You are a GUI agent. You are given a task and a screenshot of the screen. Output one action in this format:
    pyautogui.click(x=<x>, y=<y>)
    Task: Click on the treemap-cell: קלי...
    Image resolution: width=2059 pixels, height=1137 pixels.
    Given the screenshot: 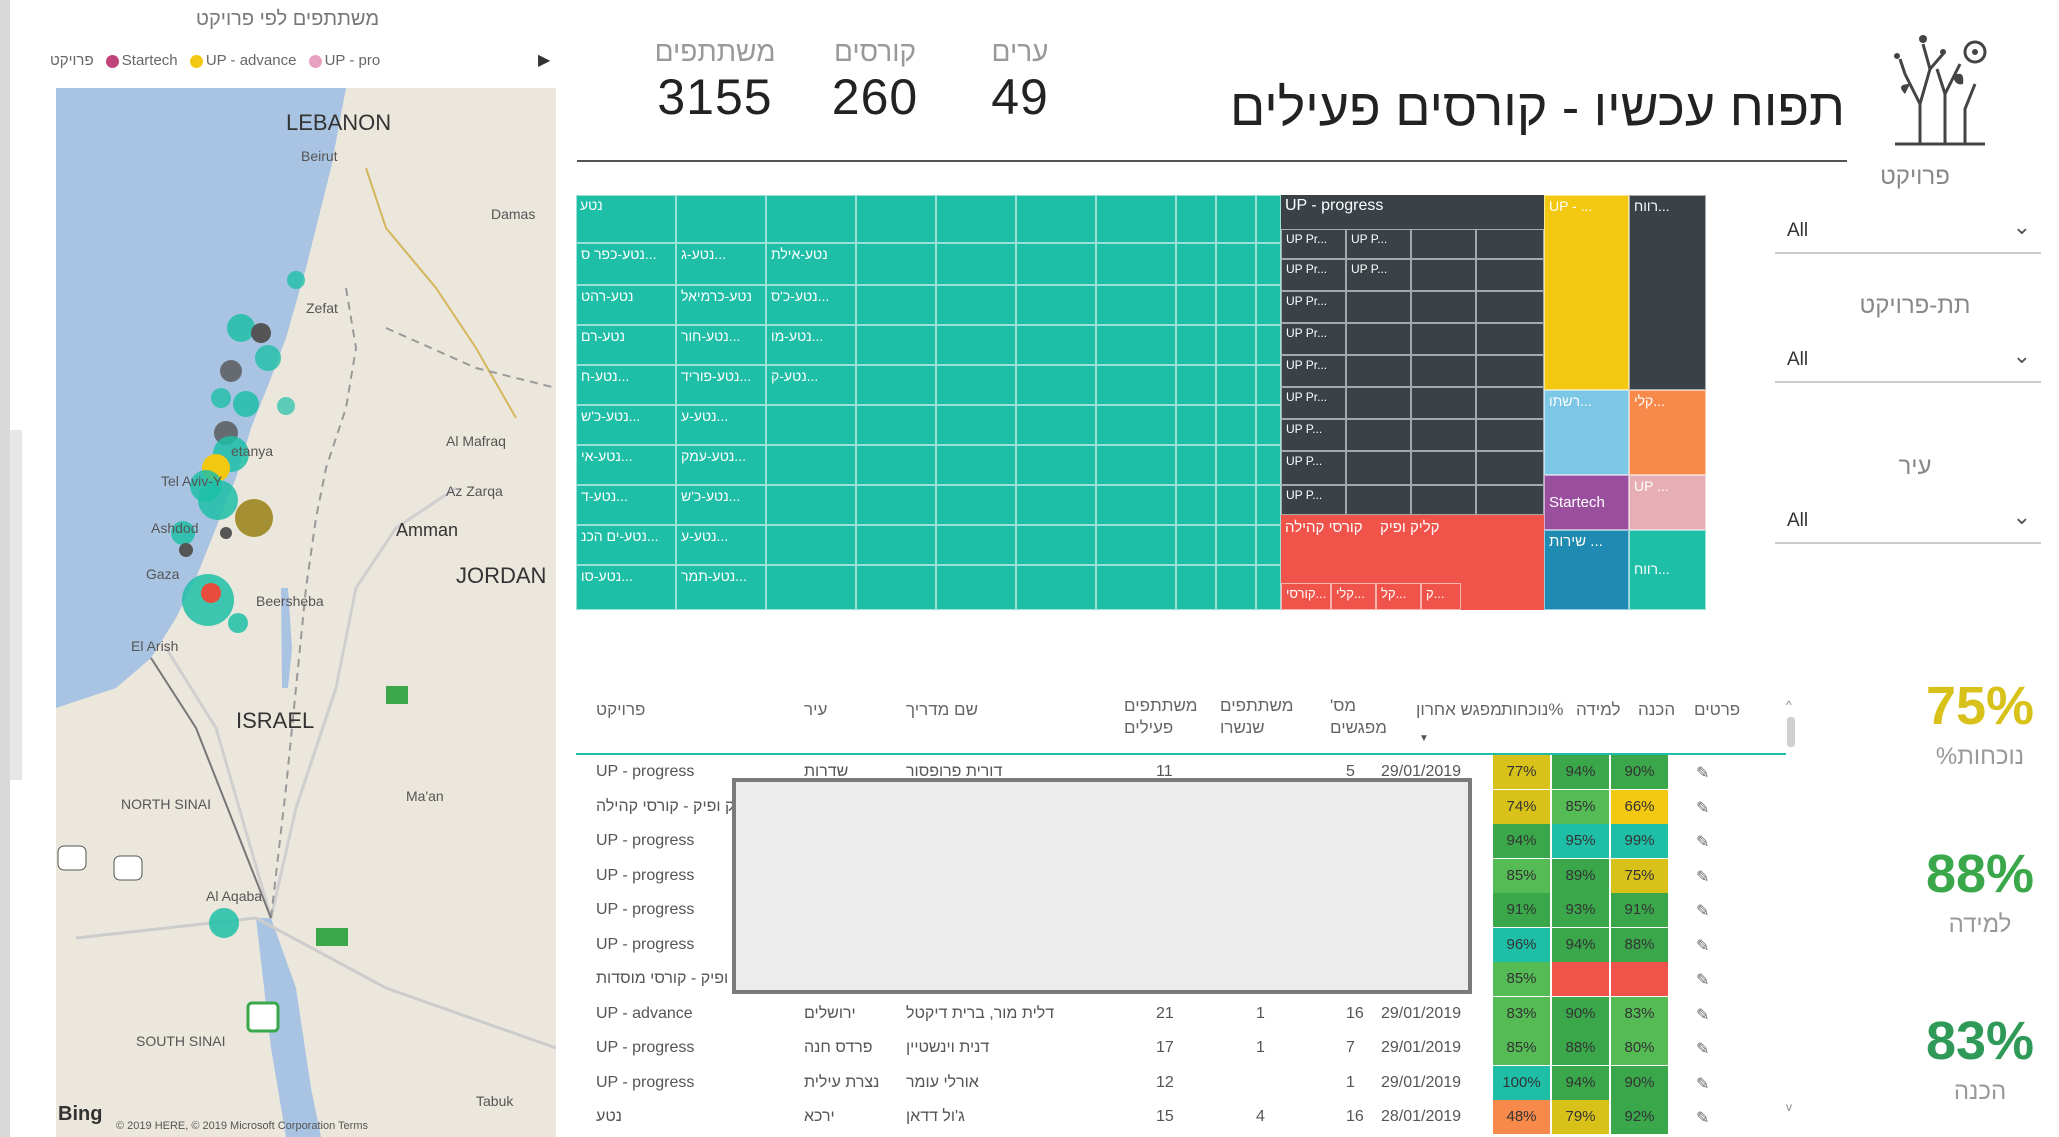 What is the action you would take?
    pyautogui.click(x=1667, y=432)
    